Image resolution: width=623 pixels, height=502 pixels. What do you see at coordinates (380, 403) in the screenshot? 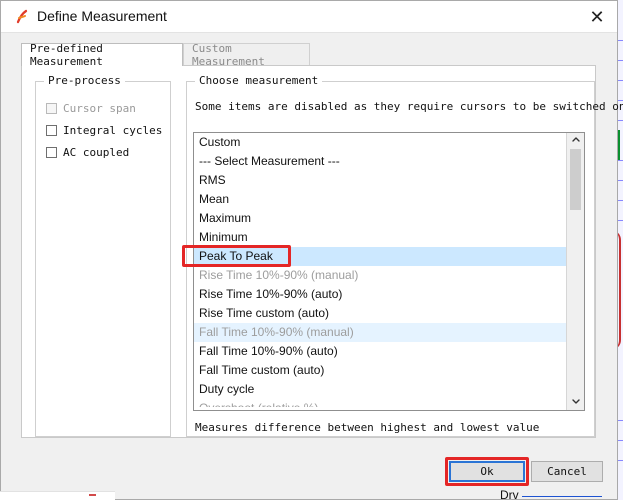
I see `list-item-partial: Overshoot (relative %)` at bounding box center [380, 403].